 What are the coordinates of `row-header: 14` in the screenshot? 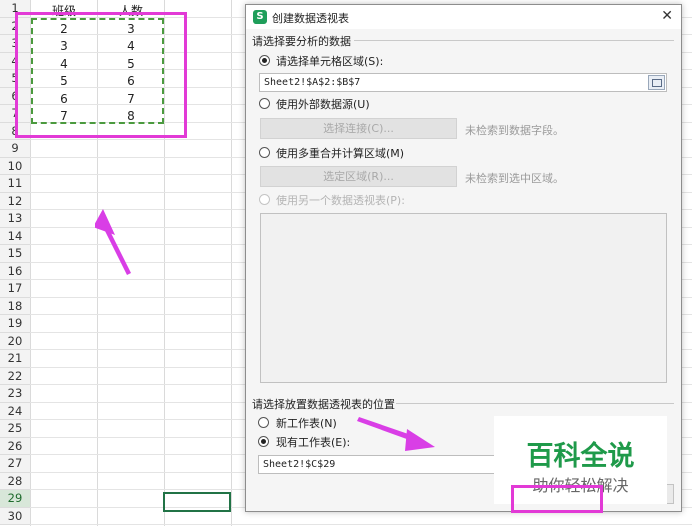 It's located at (15, 236).